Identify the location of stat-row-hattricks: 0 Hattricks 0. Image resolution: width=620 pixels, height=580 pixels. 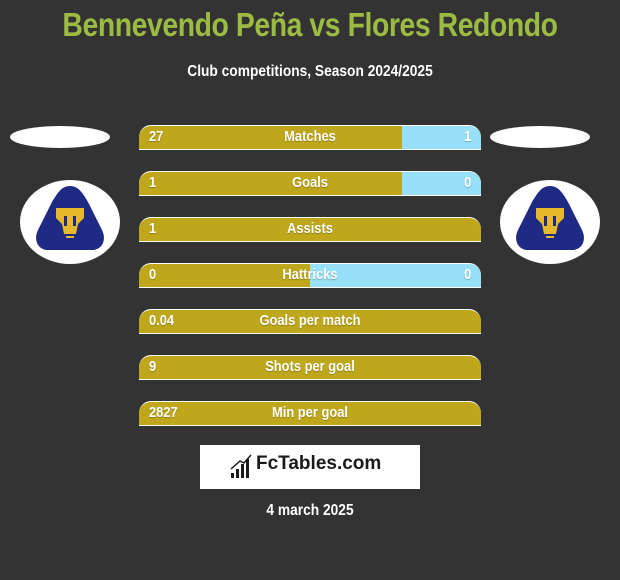
(310, 275).